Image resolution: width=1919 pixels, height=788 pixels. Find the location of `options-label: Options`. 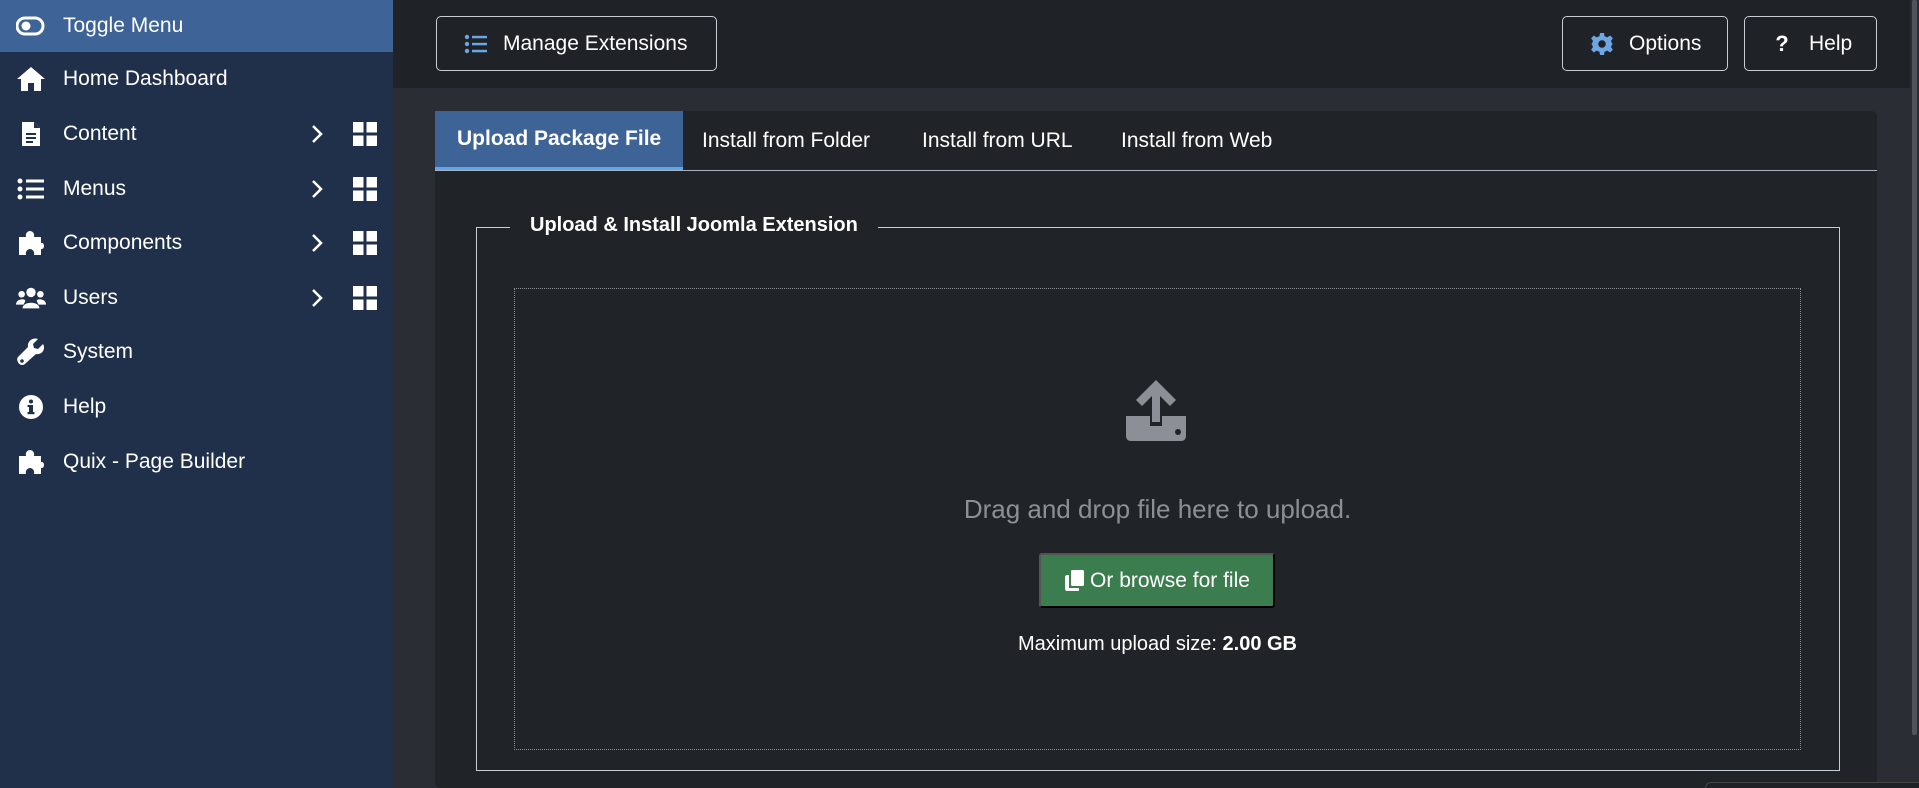

options-label: Options is located at coordinates (1665, 43).